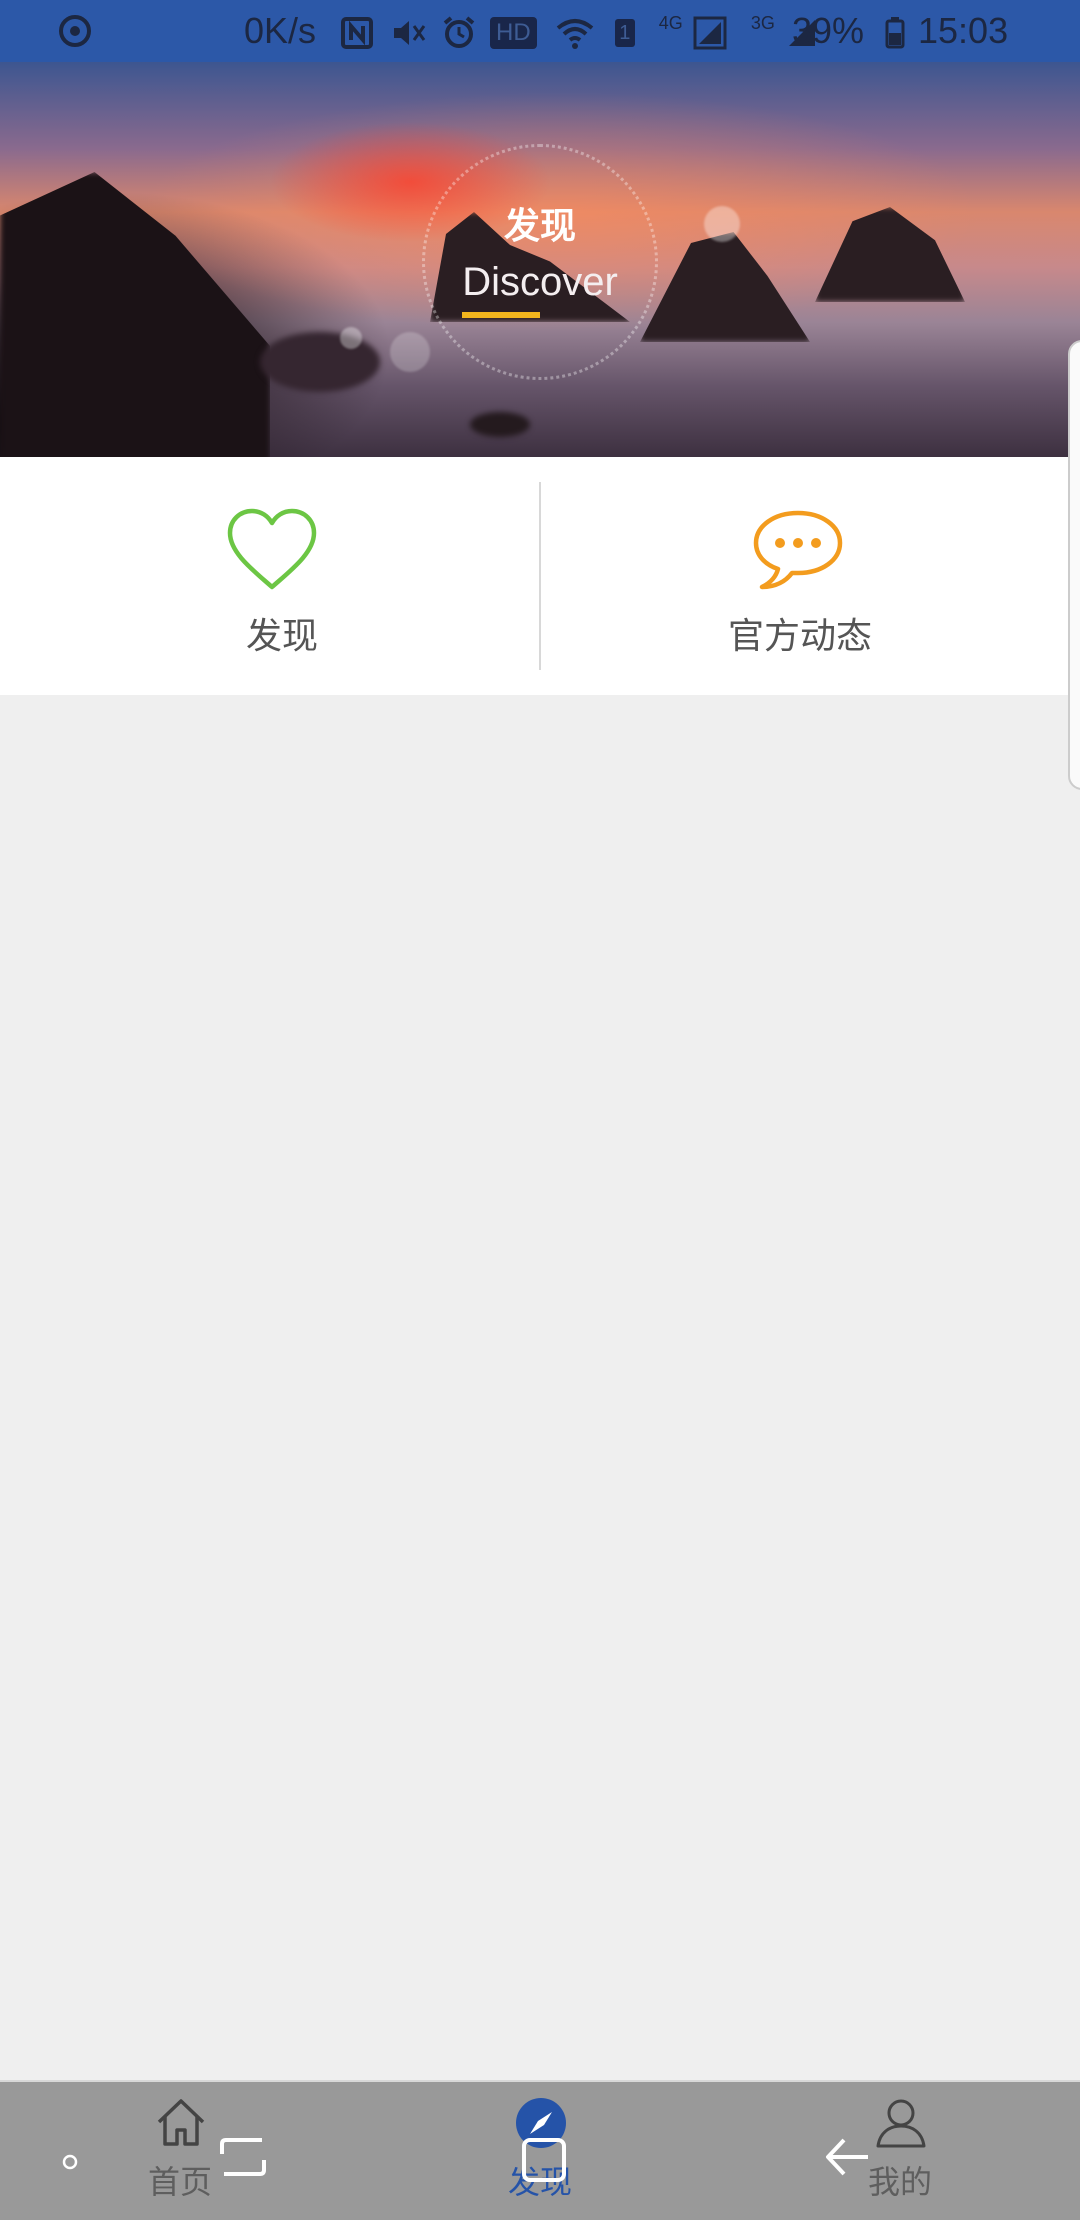 The width and height of the screenshot is (1080, 2220). I want to click on menu-item-official-news: 官方动态, so click(810, 576).